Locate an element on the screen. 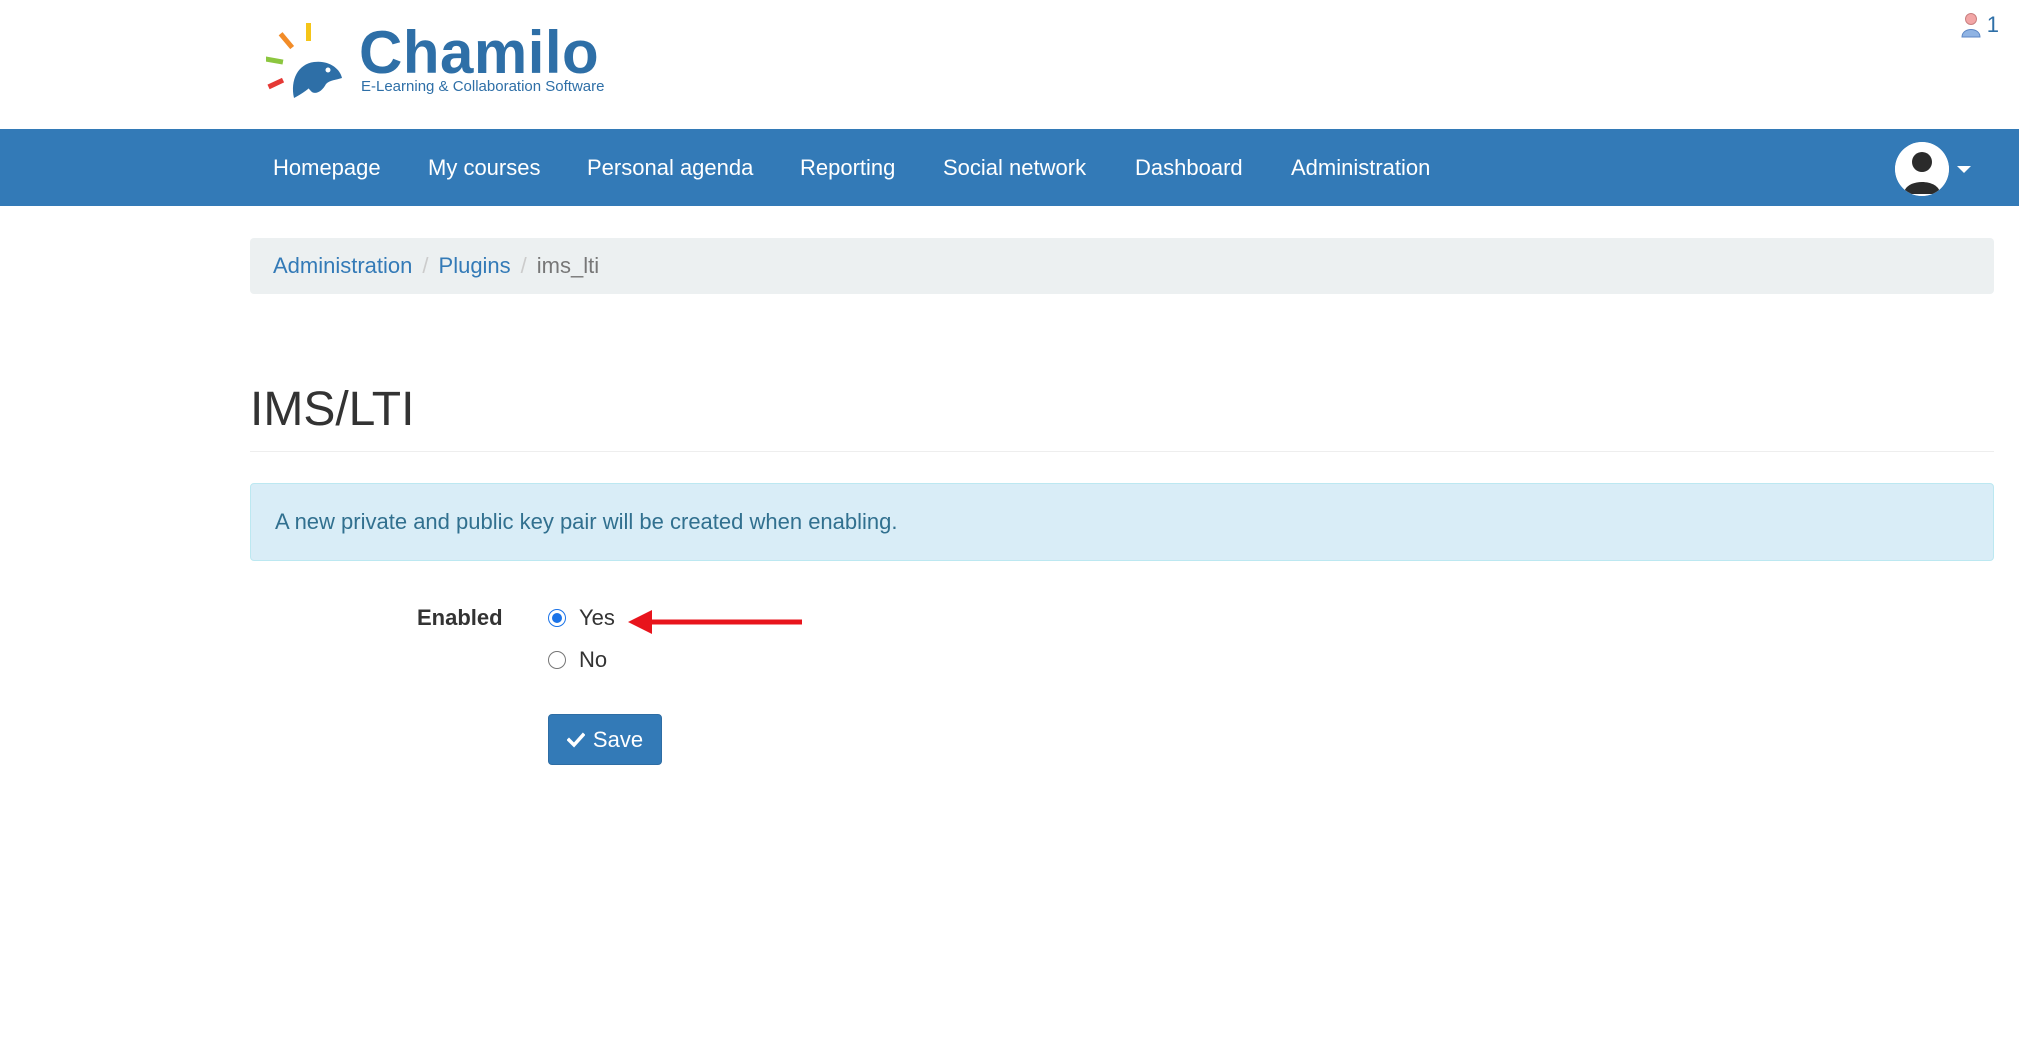 The image size is (2019, 1050). nav-item-social-network: Social network is located at coordinates (1014, 167).